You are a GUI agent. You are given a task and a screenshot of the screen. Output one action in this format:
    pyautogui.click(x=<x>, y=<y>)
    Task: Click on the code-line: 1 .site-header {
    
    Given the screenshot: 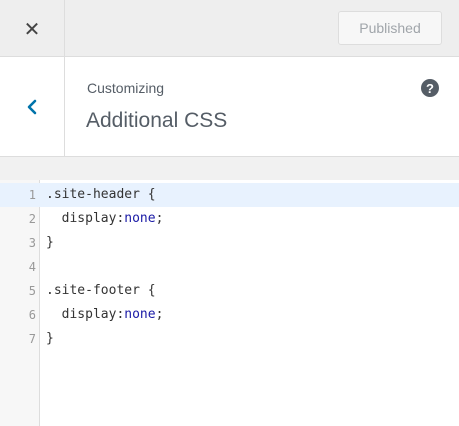 What is the action you would take?
    pyautogui.click(x=229, y=195)
    